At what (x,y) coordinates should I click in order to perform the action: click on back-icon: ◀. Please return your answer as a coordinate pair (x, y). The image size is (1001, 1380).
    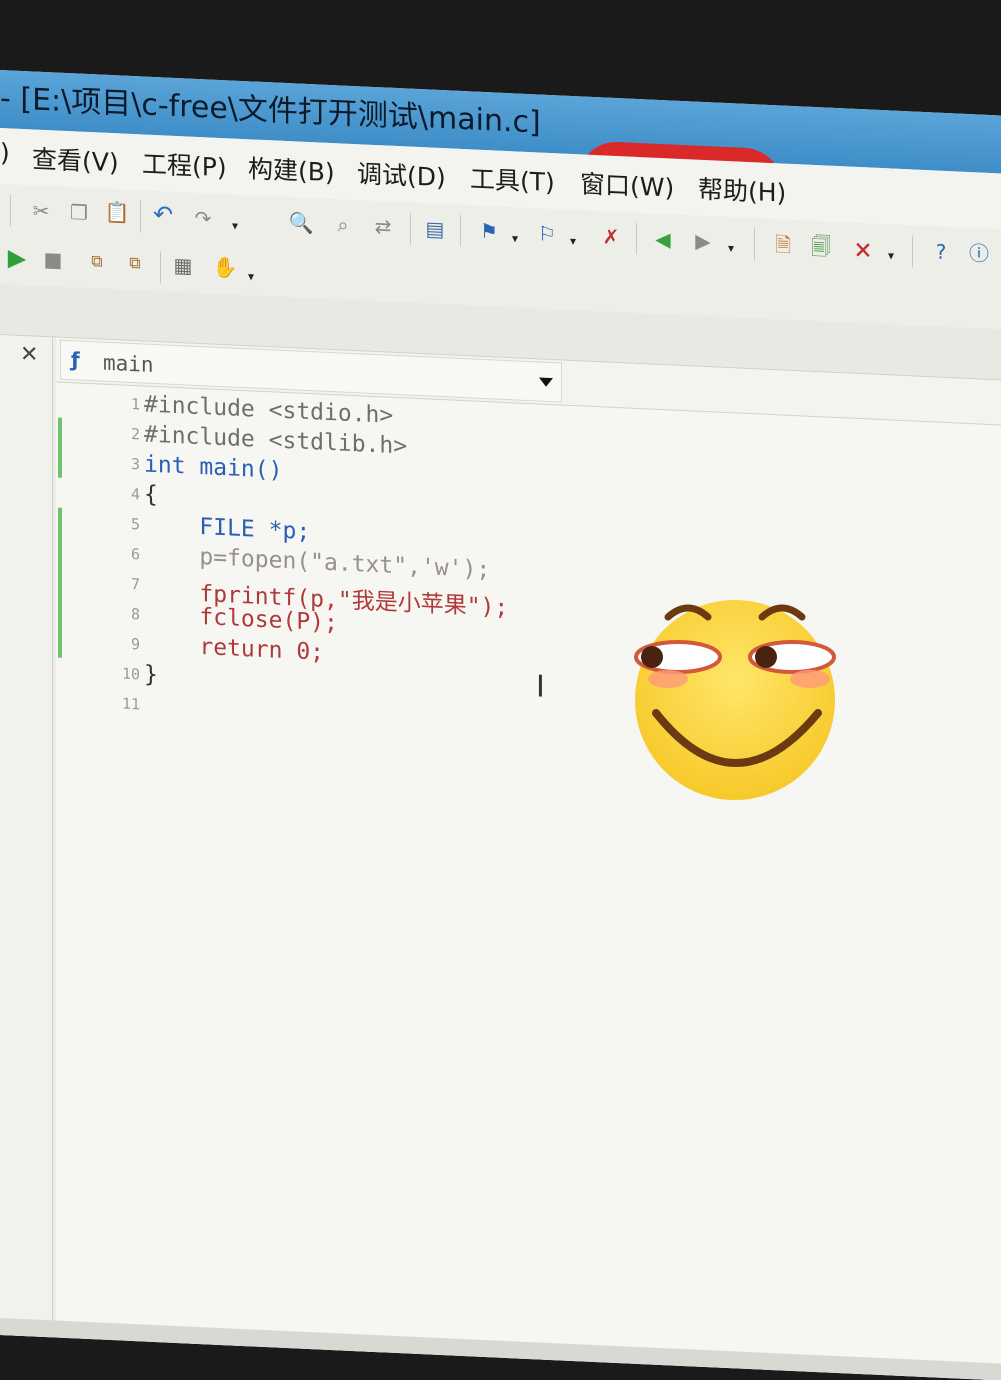
    Looking at the image, I should click on (663, 239).